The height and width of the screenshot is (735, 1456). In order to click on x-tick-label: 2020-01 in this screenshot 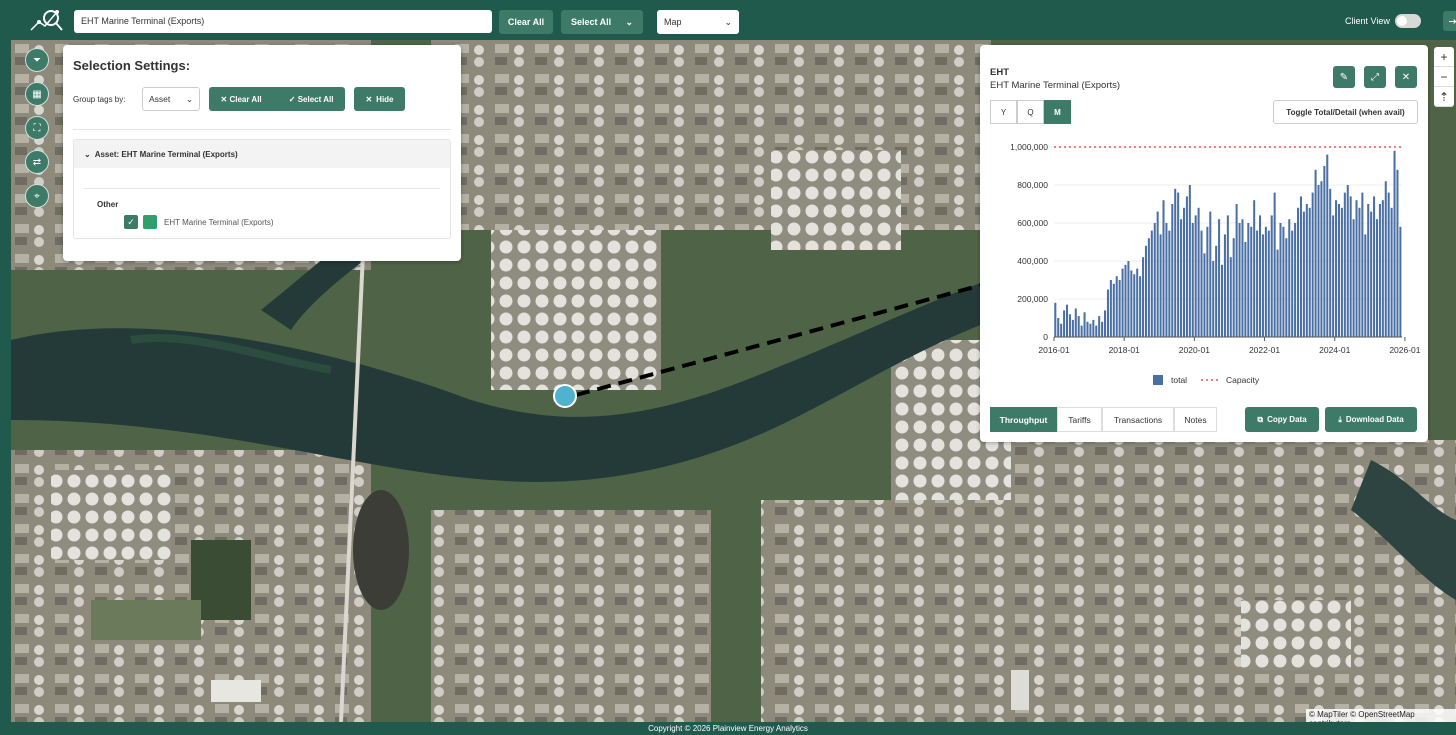, I will do `click(1194, 350)`.